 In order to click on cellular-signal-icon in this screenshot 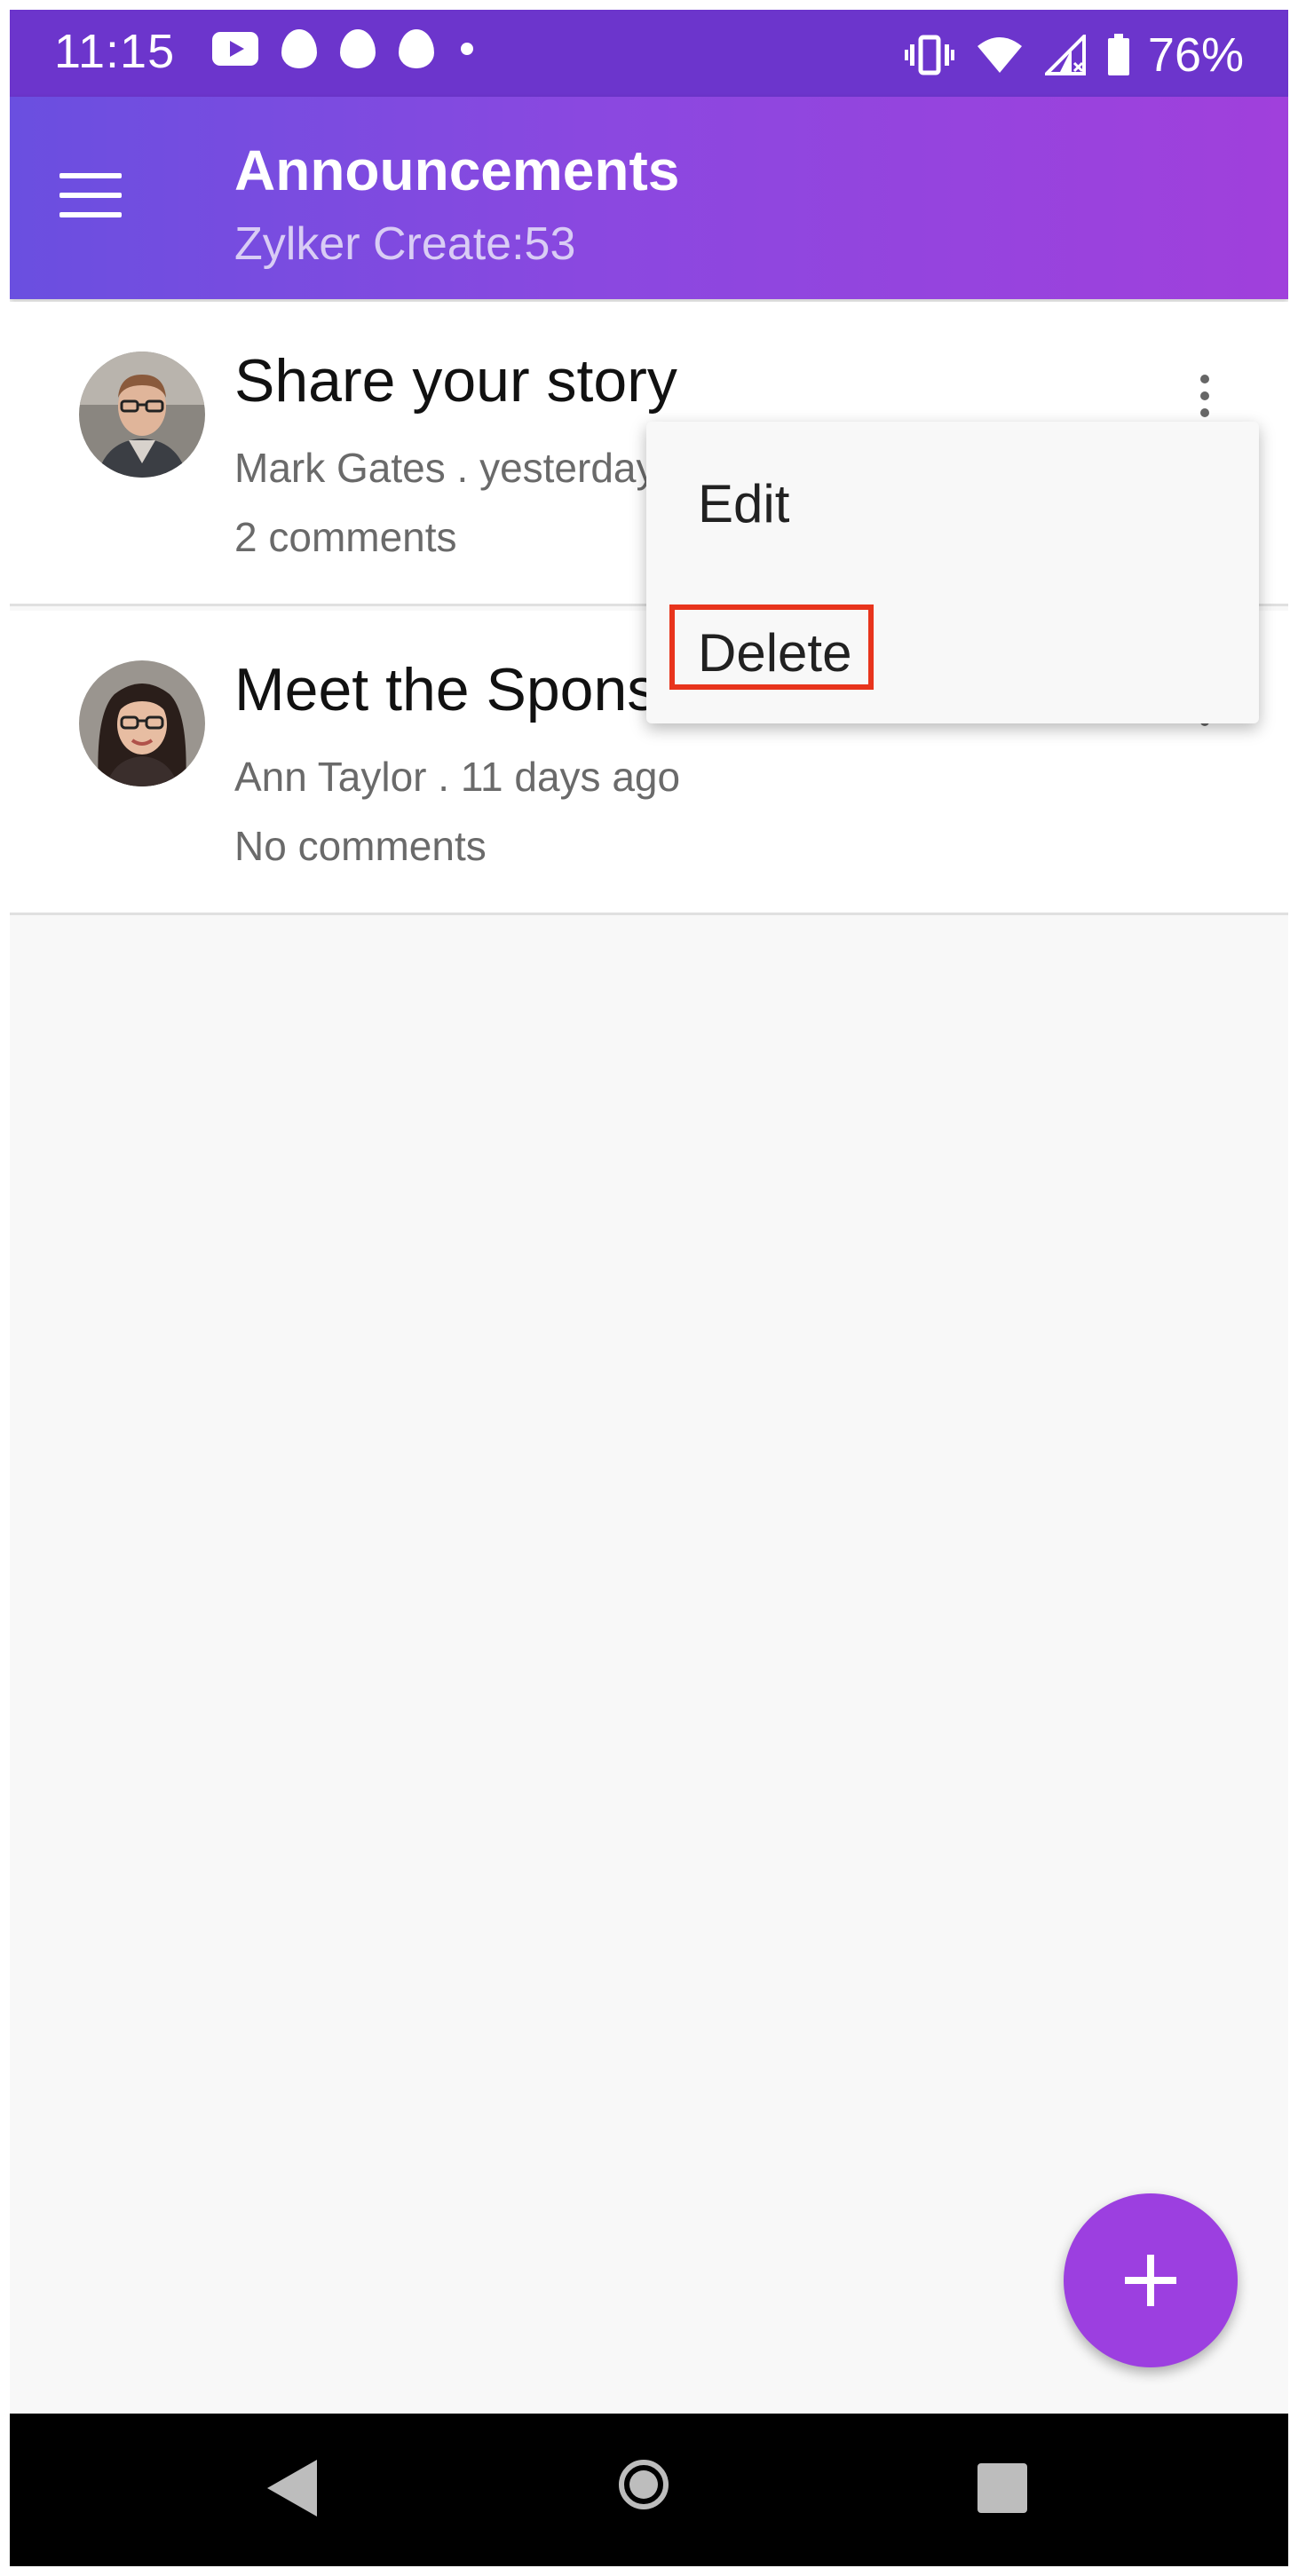, I will do `click(1065, 55)`.